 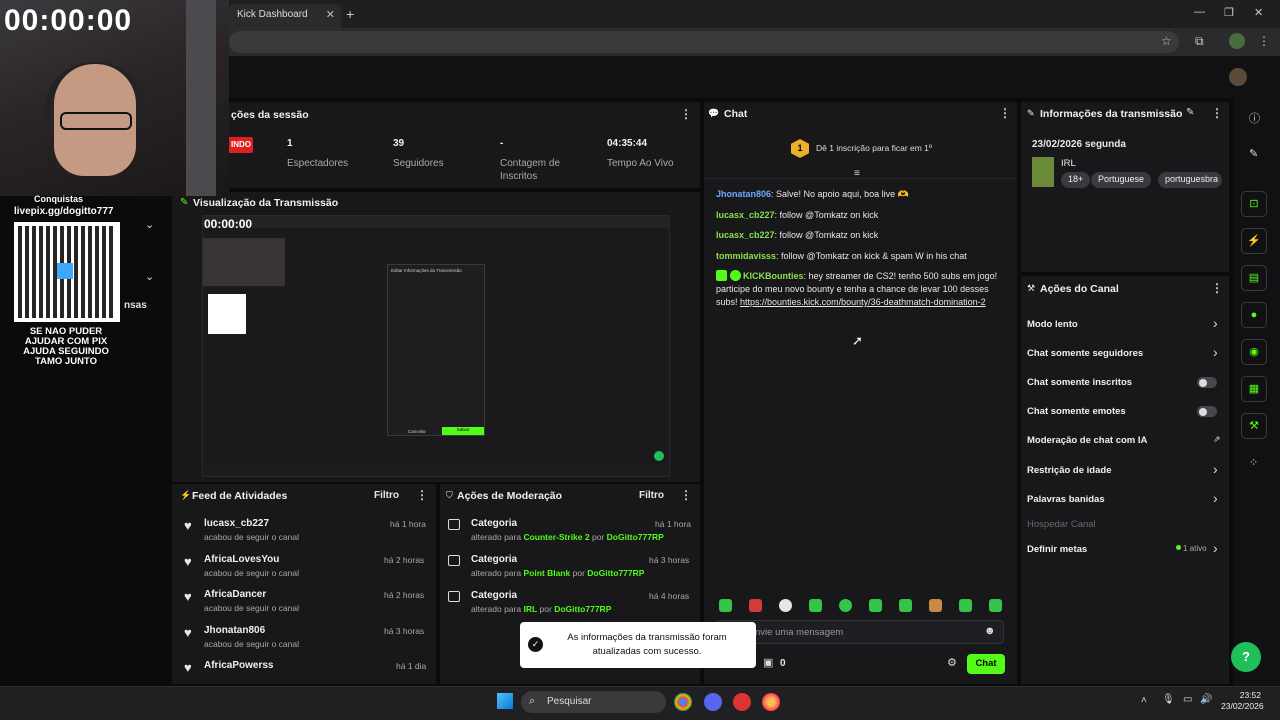 I want to click on stat-value: -, so click(x=502, y=143).